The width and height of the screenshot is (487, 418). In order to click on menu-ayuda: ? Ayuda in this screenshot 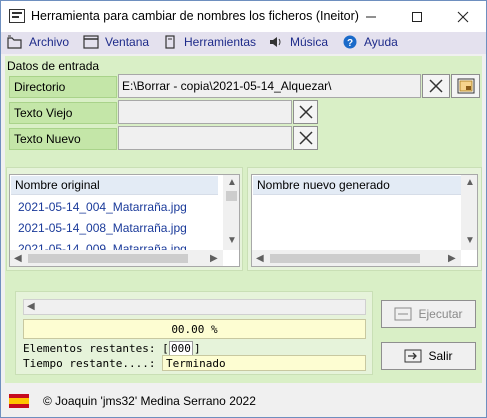, I will do `click(370, 42)`.